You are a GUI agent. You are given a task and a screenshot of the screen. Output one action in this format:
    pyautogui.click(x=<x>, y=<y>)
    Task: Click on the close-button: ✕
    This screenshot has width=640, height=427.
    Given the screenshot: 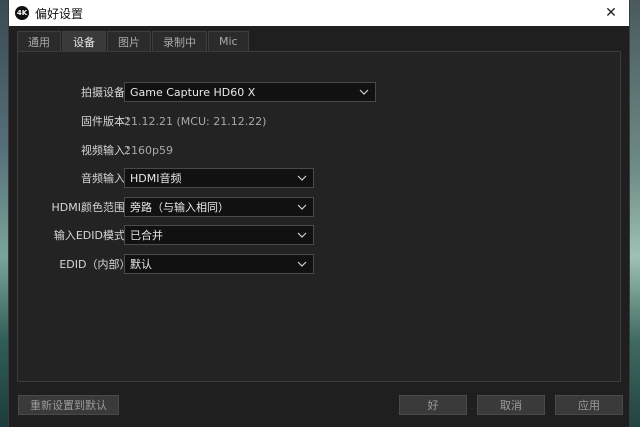 What is the action you would take?
    pyautogui.click(x=611, y=13)
    